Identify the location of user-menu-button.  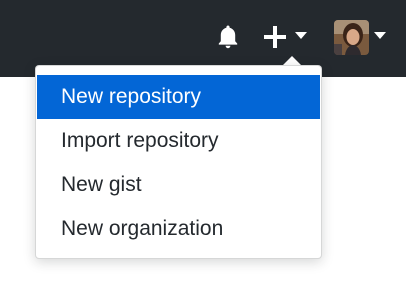
(366, 38).